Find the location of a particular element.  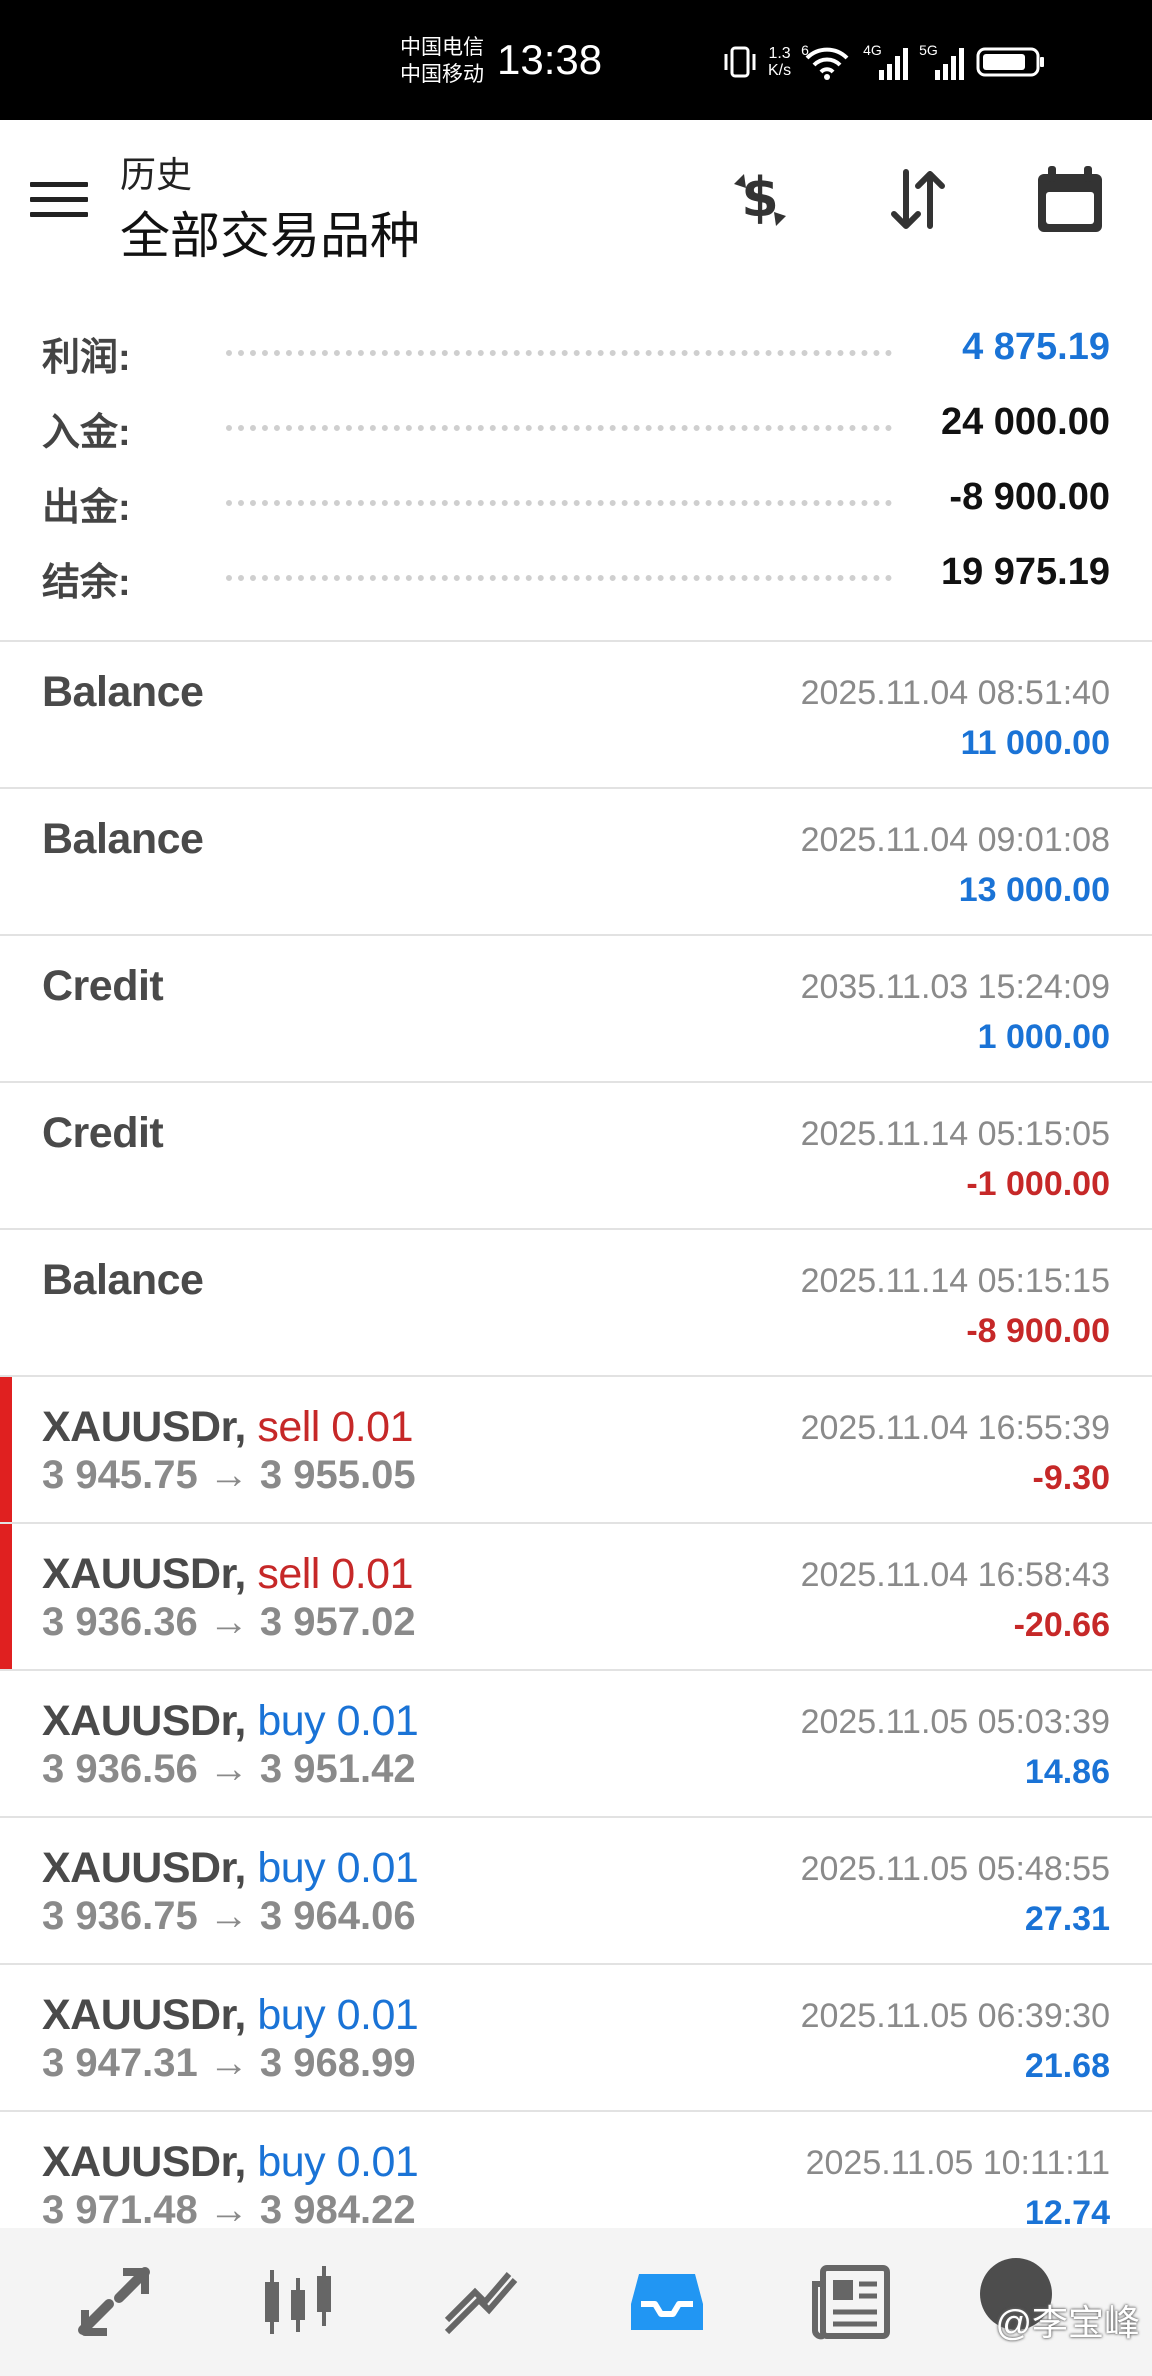

operation-amount: -1 000.00 is located at coordinates (1038, 1184).